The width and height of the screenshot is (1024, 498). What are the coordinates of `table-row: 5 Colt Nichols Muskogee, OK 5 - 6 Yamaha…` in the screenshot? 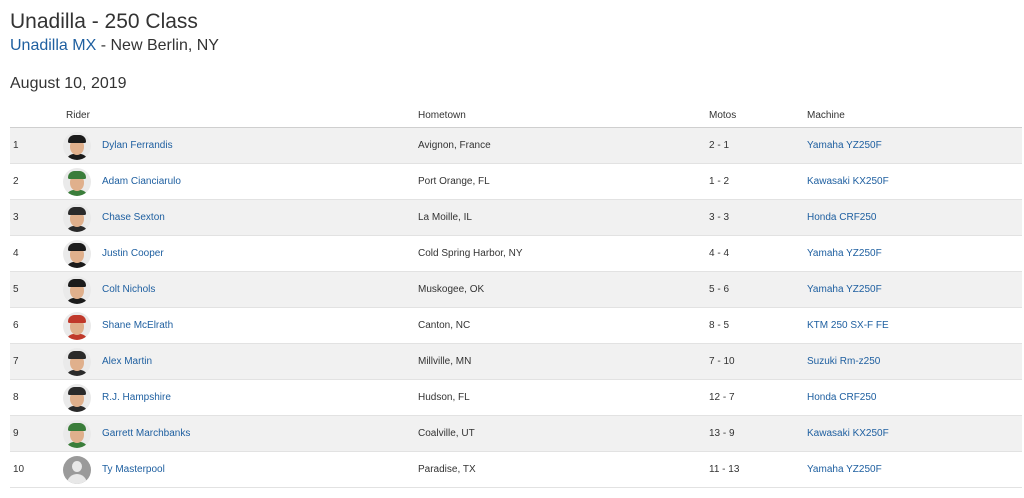 It's located at (516, 289).